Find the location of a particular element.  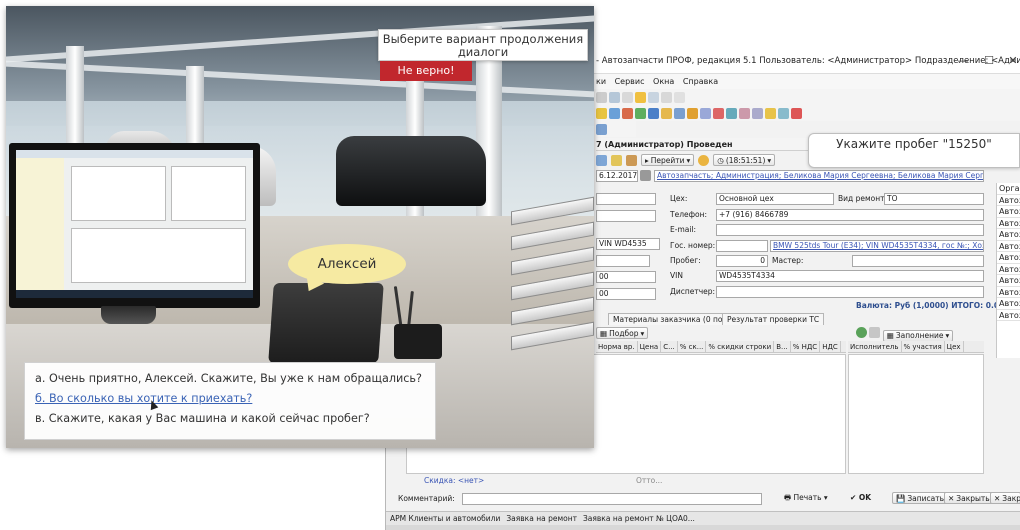

fill-button: ▦ Заполнение ▾ is located at coordinates (918, 335).